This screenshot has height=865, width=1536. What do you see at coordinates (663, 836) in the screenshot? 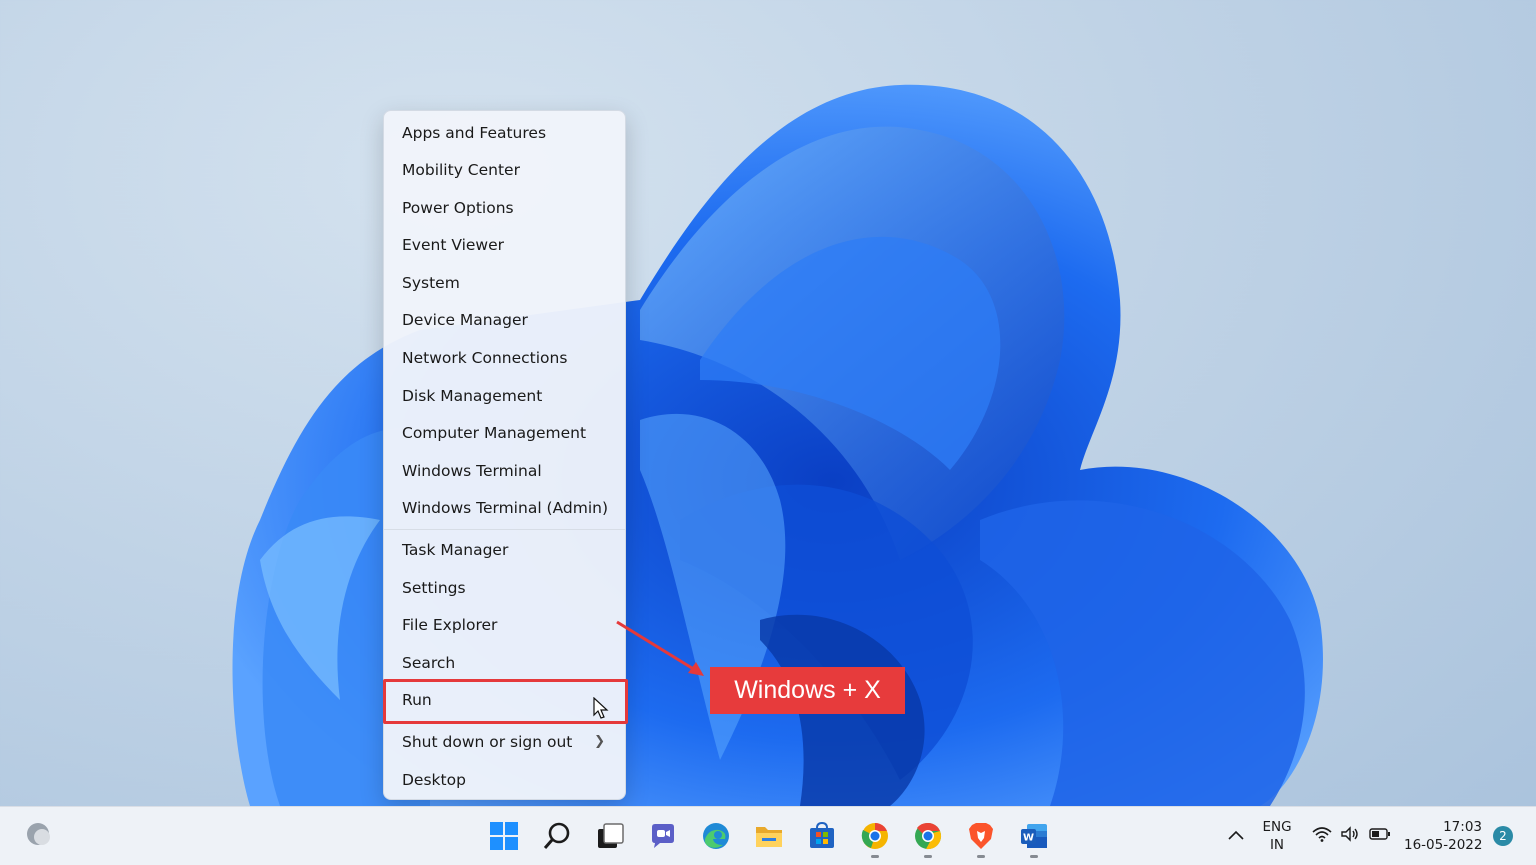
I see `chat-icon` at bounding box center [663, 836].